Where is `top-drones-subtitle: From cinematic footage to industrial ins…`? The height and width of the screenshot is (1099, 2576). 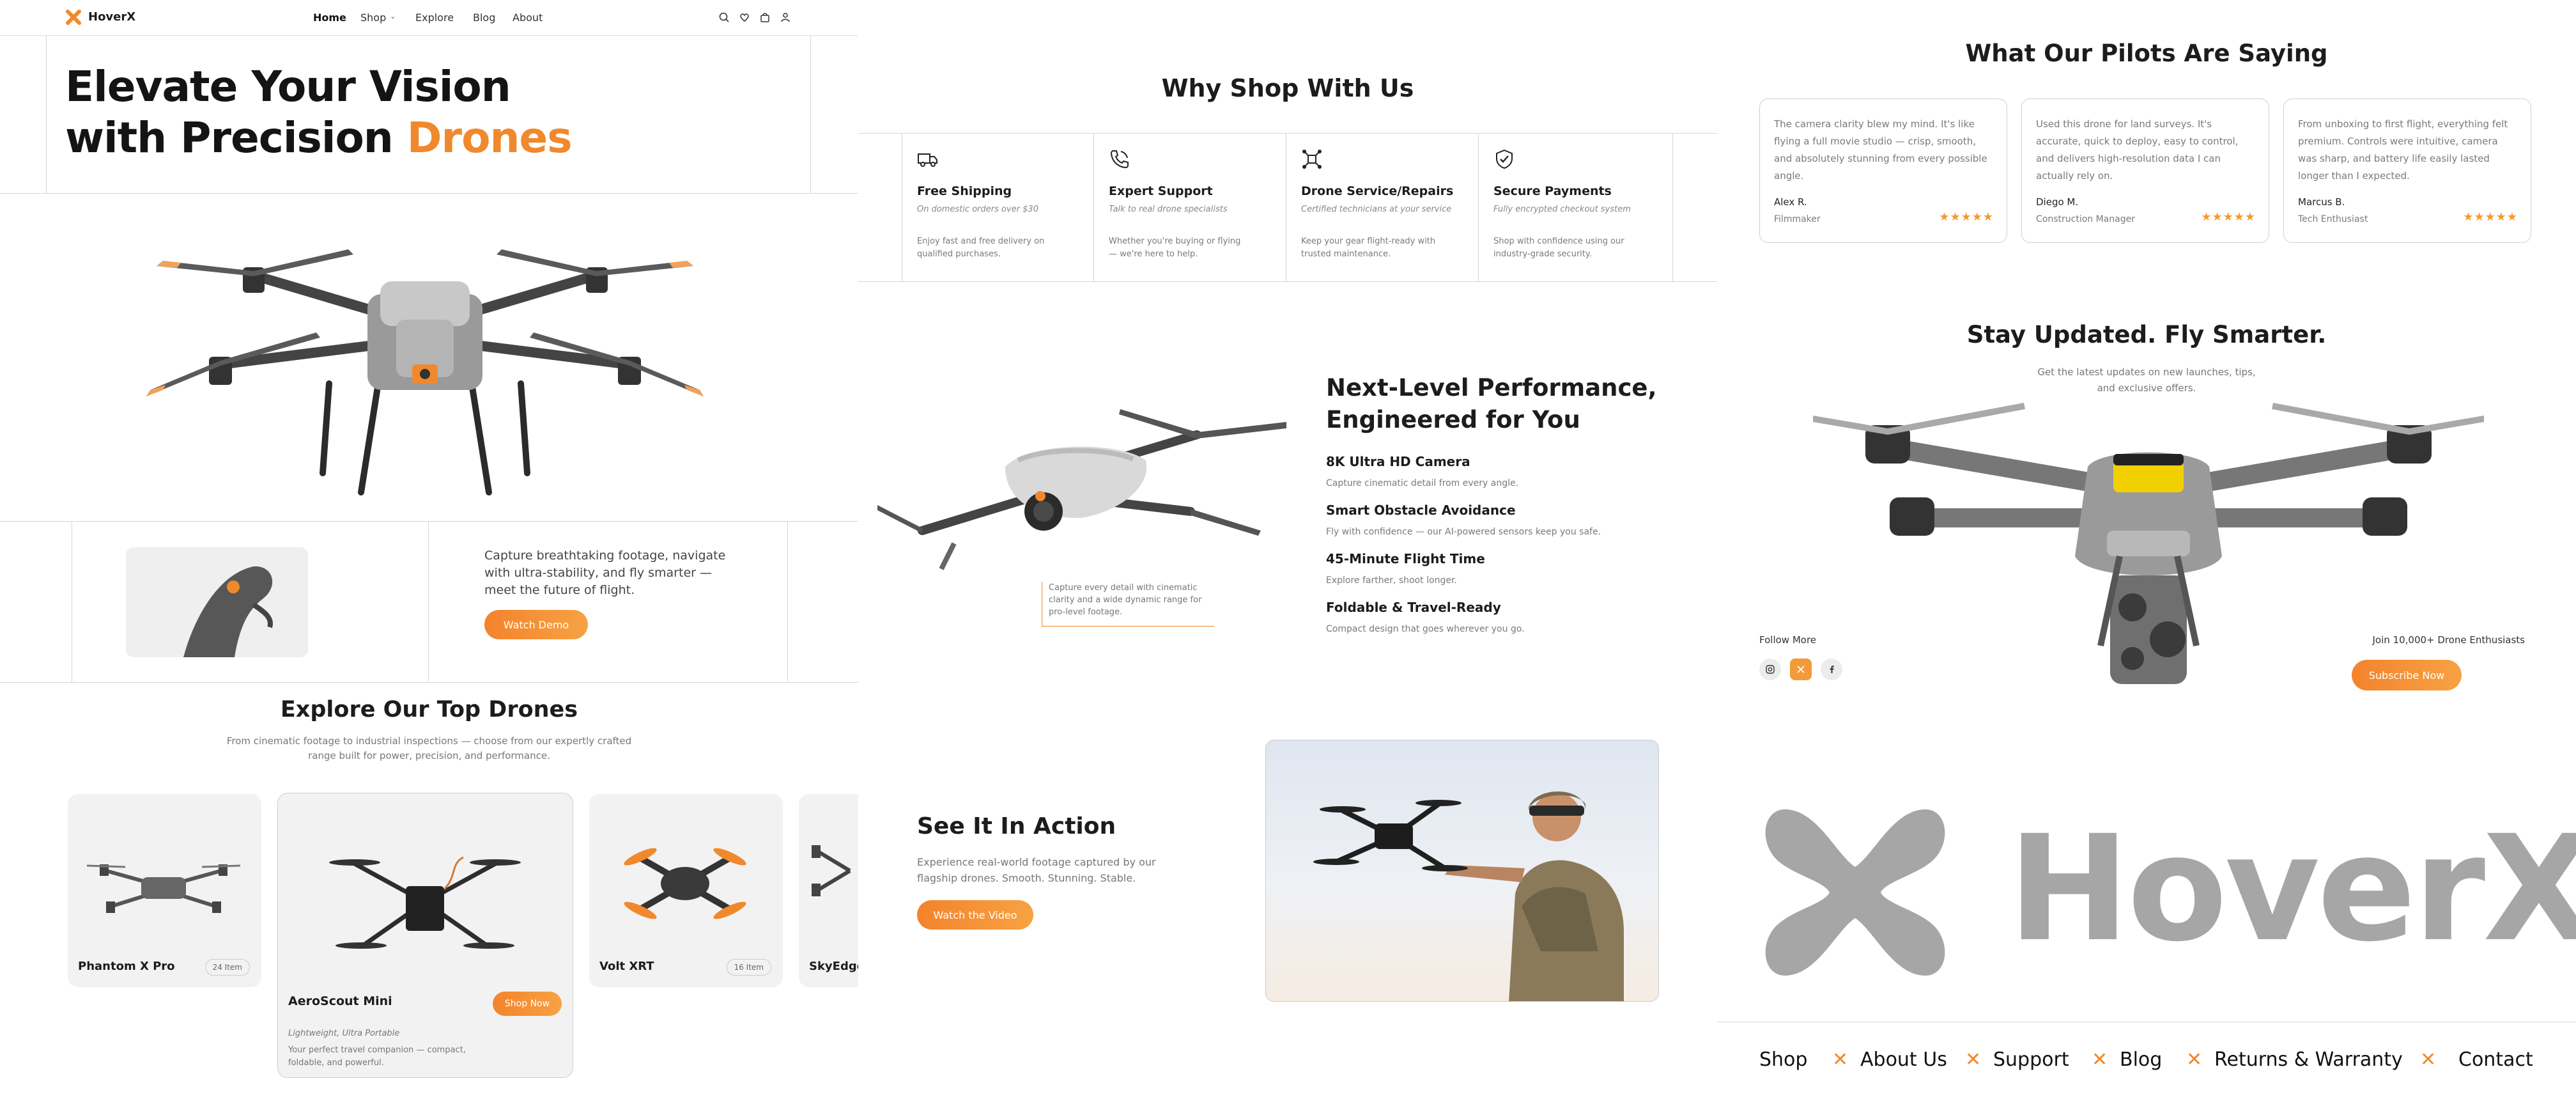 top-drones-subtitle: From cinematic footage to industrial ins… is located at coordinates (429, 748).